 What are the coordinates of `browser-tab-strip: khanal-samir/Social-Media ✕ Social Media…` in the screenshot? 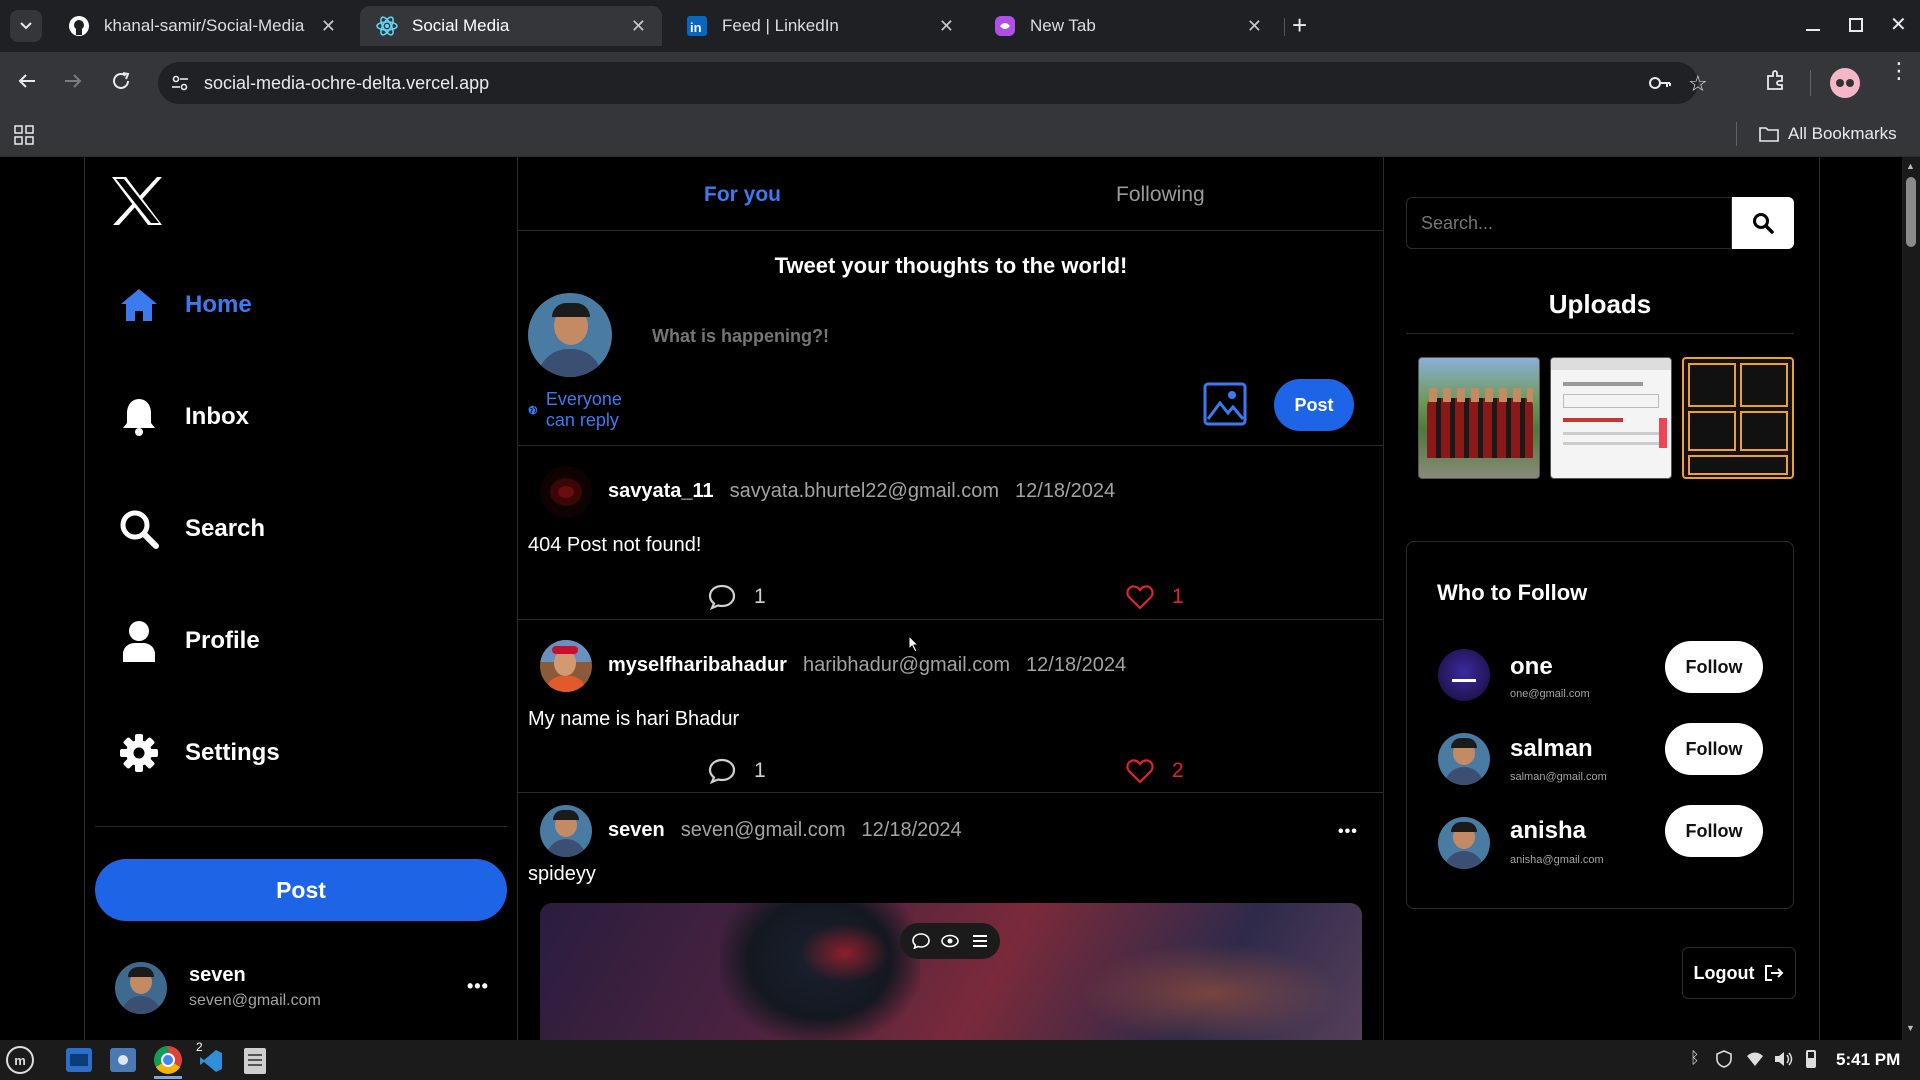 It's located at (960, 26).